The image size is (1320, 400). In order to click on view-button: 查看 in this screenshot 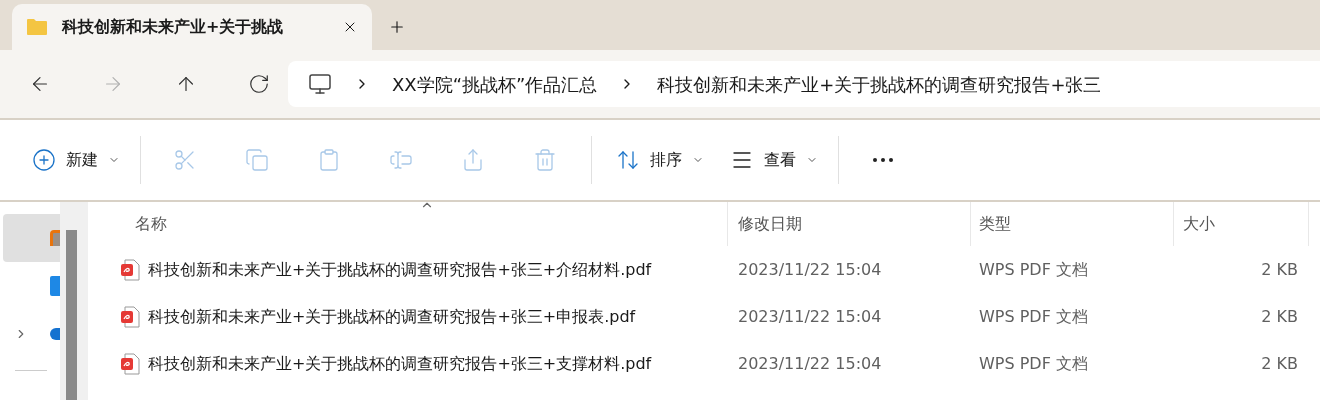, I will do `click(774, 160)`.